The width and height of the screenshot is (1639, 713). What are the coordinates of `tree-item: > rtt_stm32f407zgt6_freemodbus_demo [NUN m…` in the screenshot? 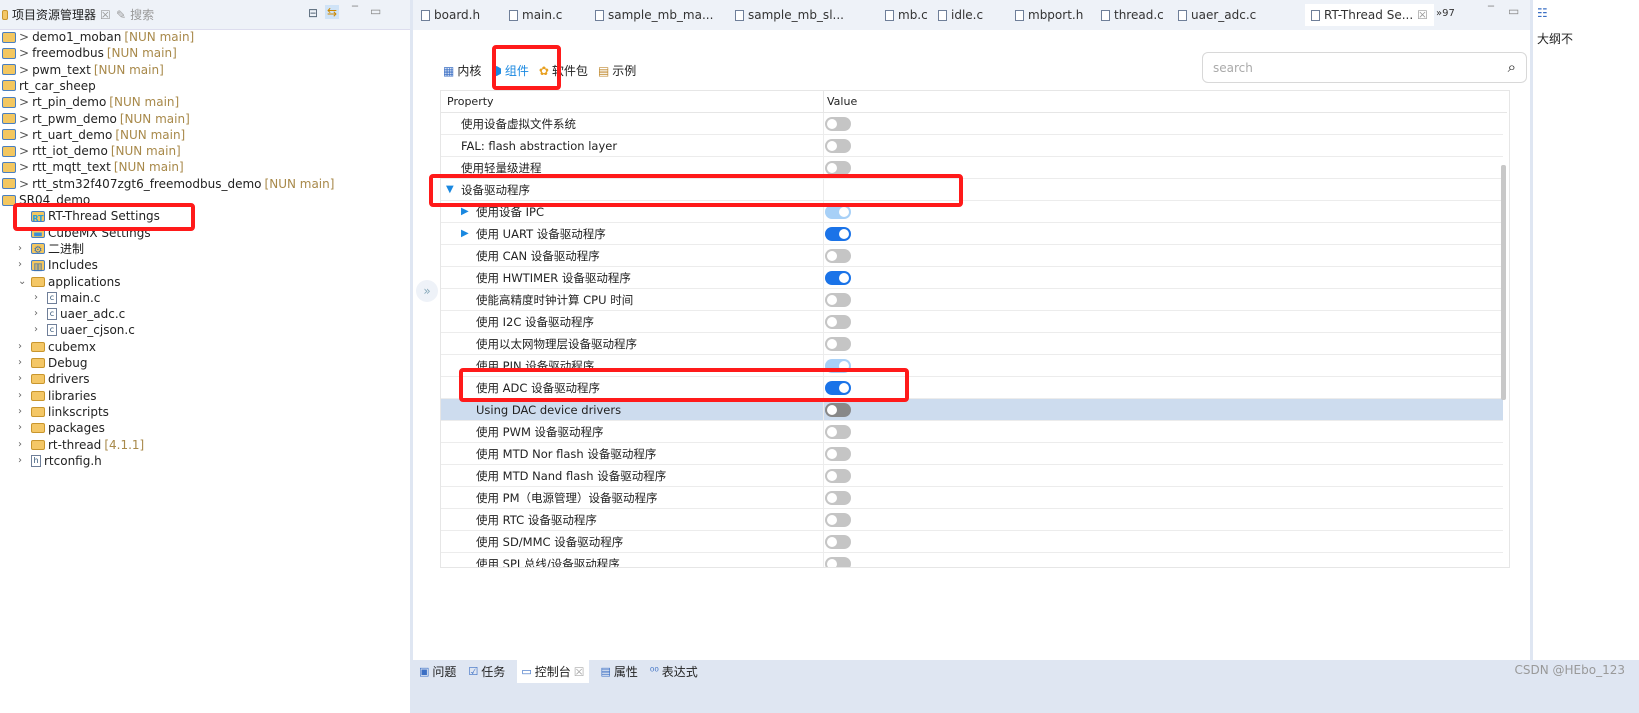 It's located at (168, 184).